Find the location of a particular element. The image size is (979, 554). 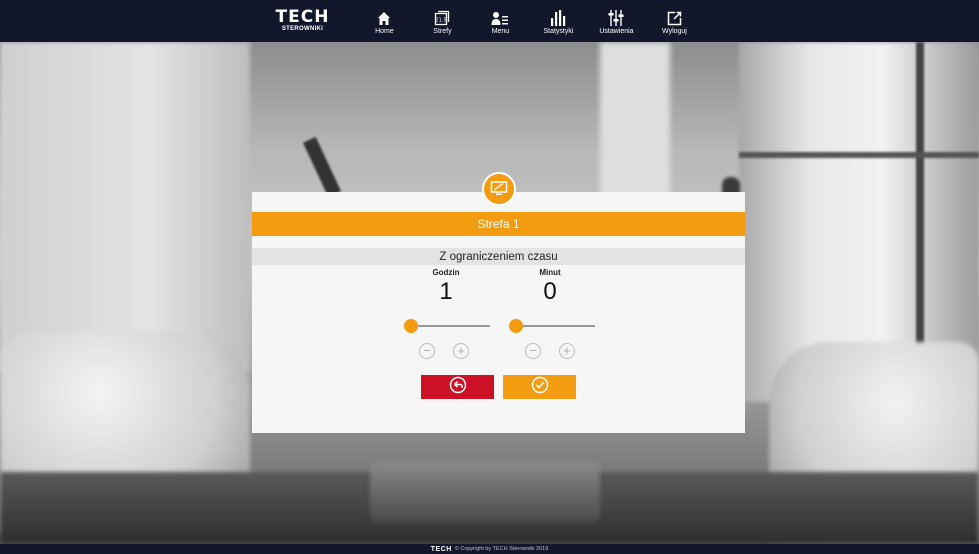

minutes-caption: Minut is located at coordinates (550, 272).